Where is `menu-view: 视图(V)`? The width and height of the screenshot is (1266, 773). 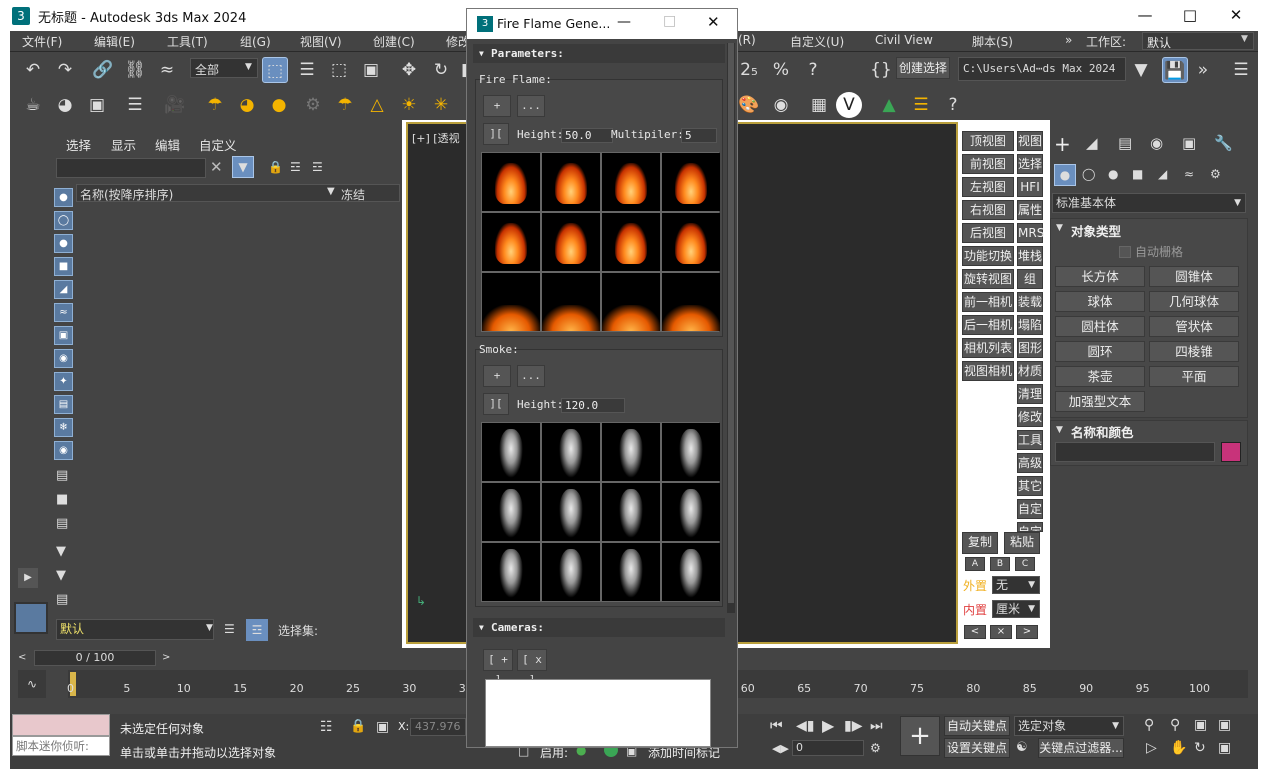
menu-view: 视图(V) is located at coordinates (321, 41).